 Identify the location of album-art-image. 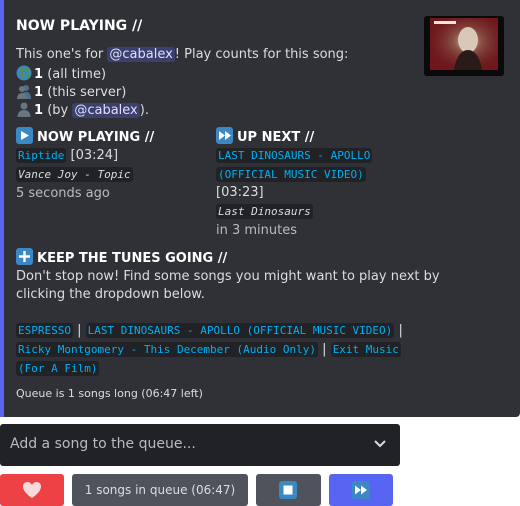
(464, 46).